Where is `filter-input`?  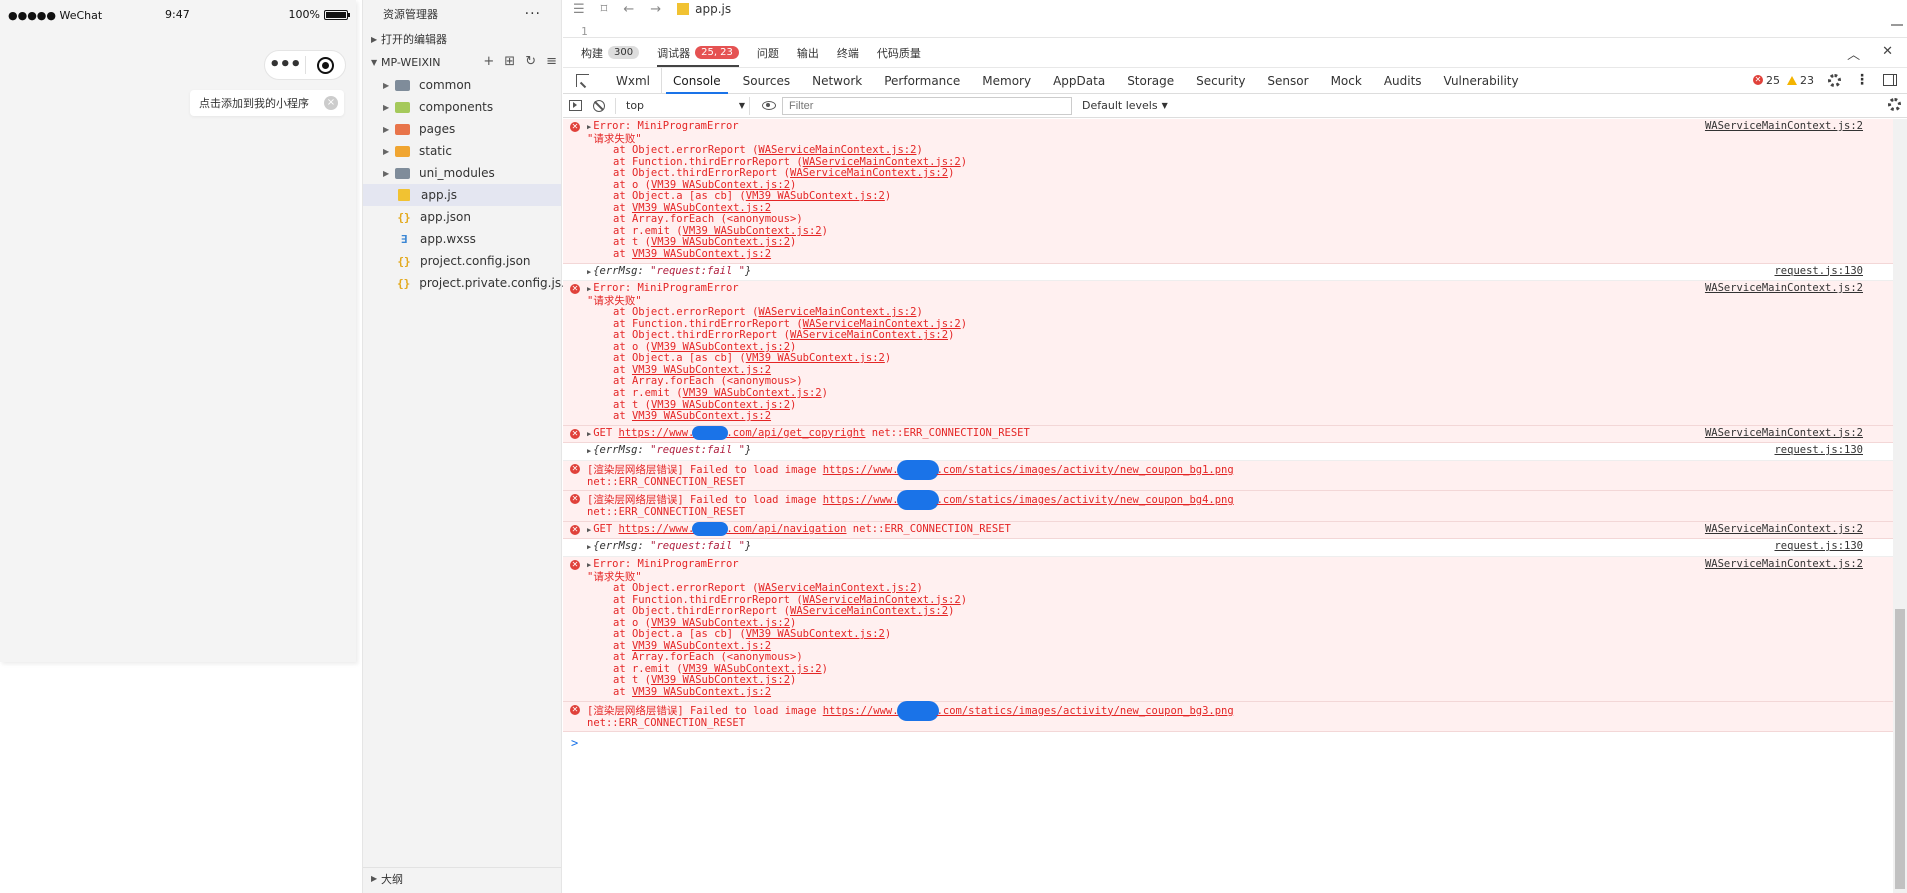 filter-input is located at coordinates (927, 105).